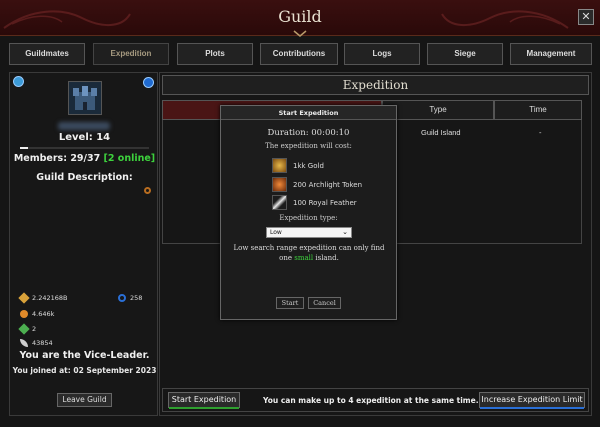 The width and height of the screenshot is (600, 427). I want to click on dialog-cancel-button: Cancel, so click(324, 303).